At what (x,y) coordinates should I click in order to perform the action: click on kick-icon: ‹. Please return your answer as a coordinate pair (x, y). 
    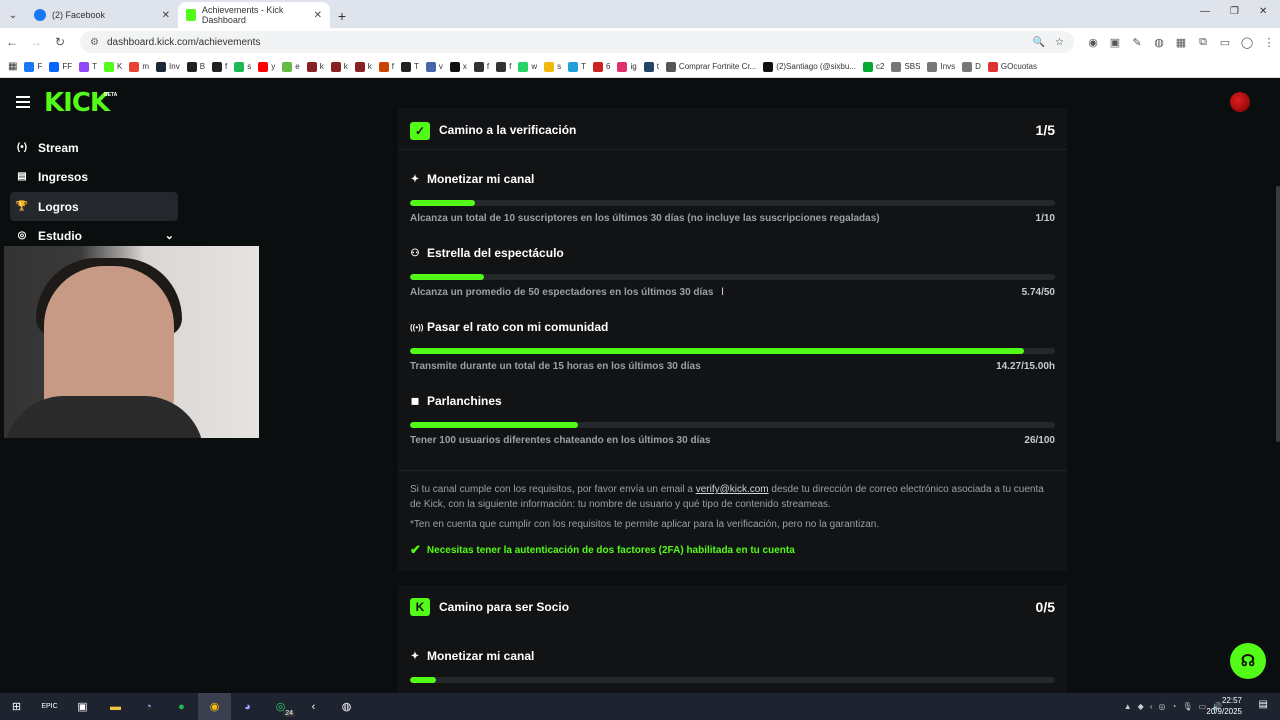
    Looking at the image, I should click on (313, 706).